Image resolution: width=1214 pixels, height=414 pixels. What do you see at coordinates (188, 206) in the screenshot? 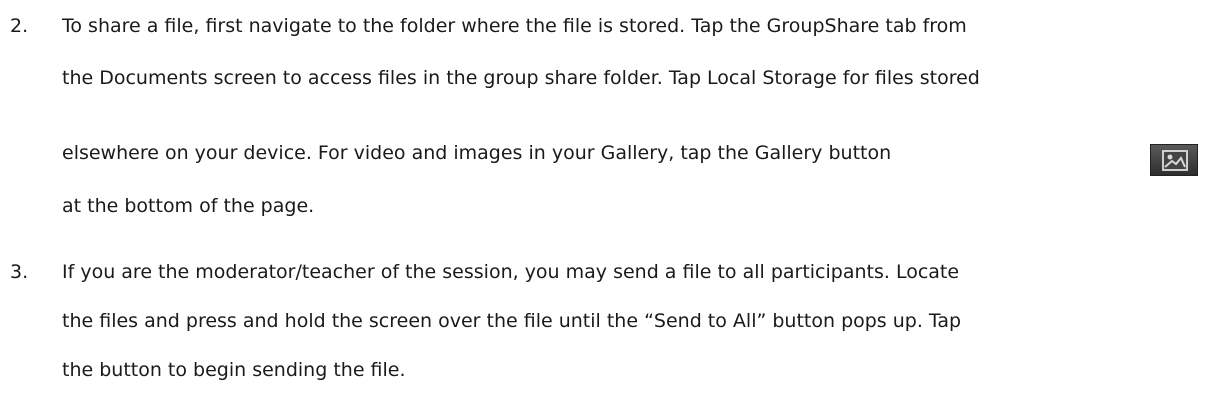
I see `item-2-line-4: at the bottom of the page.` at bounding box center [188, 206].